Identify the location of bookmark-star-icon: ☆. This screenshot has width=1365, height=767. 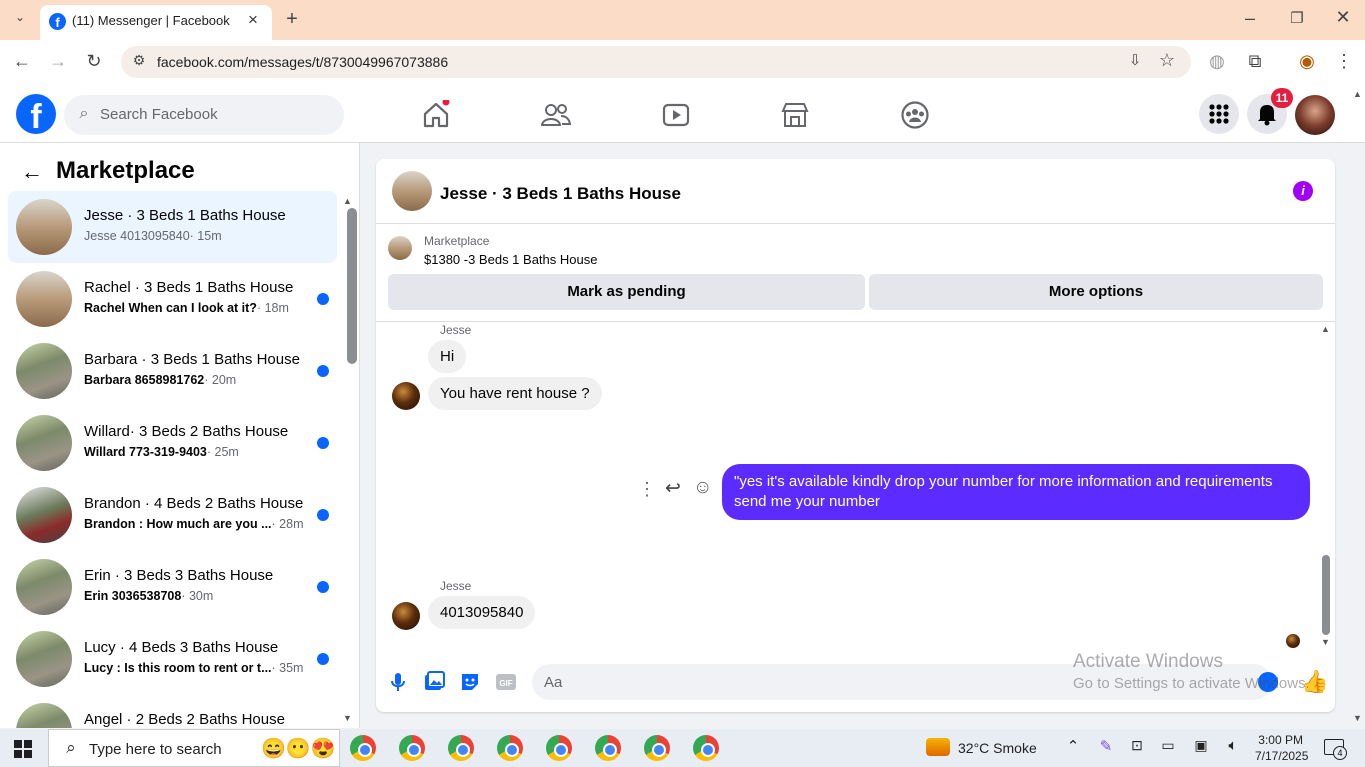
(1167, 60).